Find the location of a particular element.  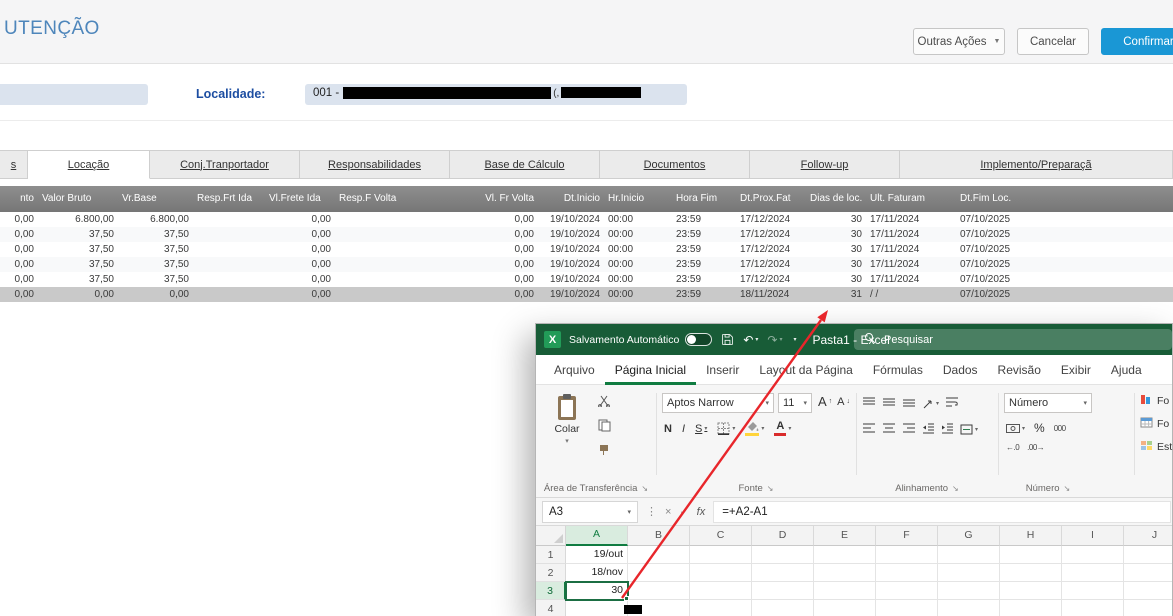

bold-button: N is located at coordinates (668, 429).